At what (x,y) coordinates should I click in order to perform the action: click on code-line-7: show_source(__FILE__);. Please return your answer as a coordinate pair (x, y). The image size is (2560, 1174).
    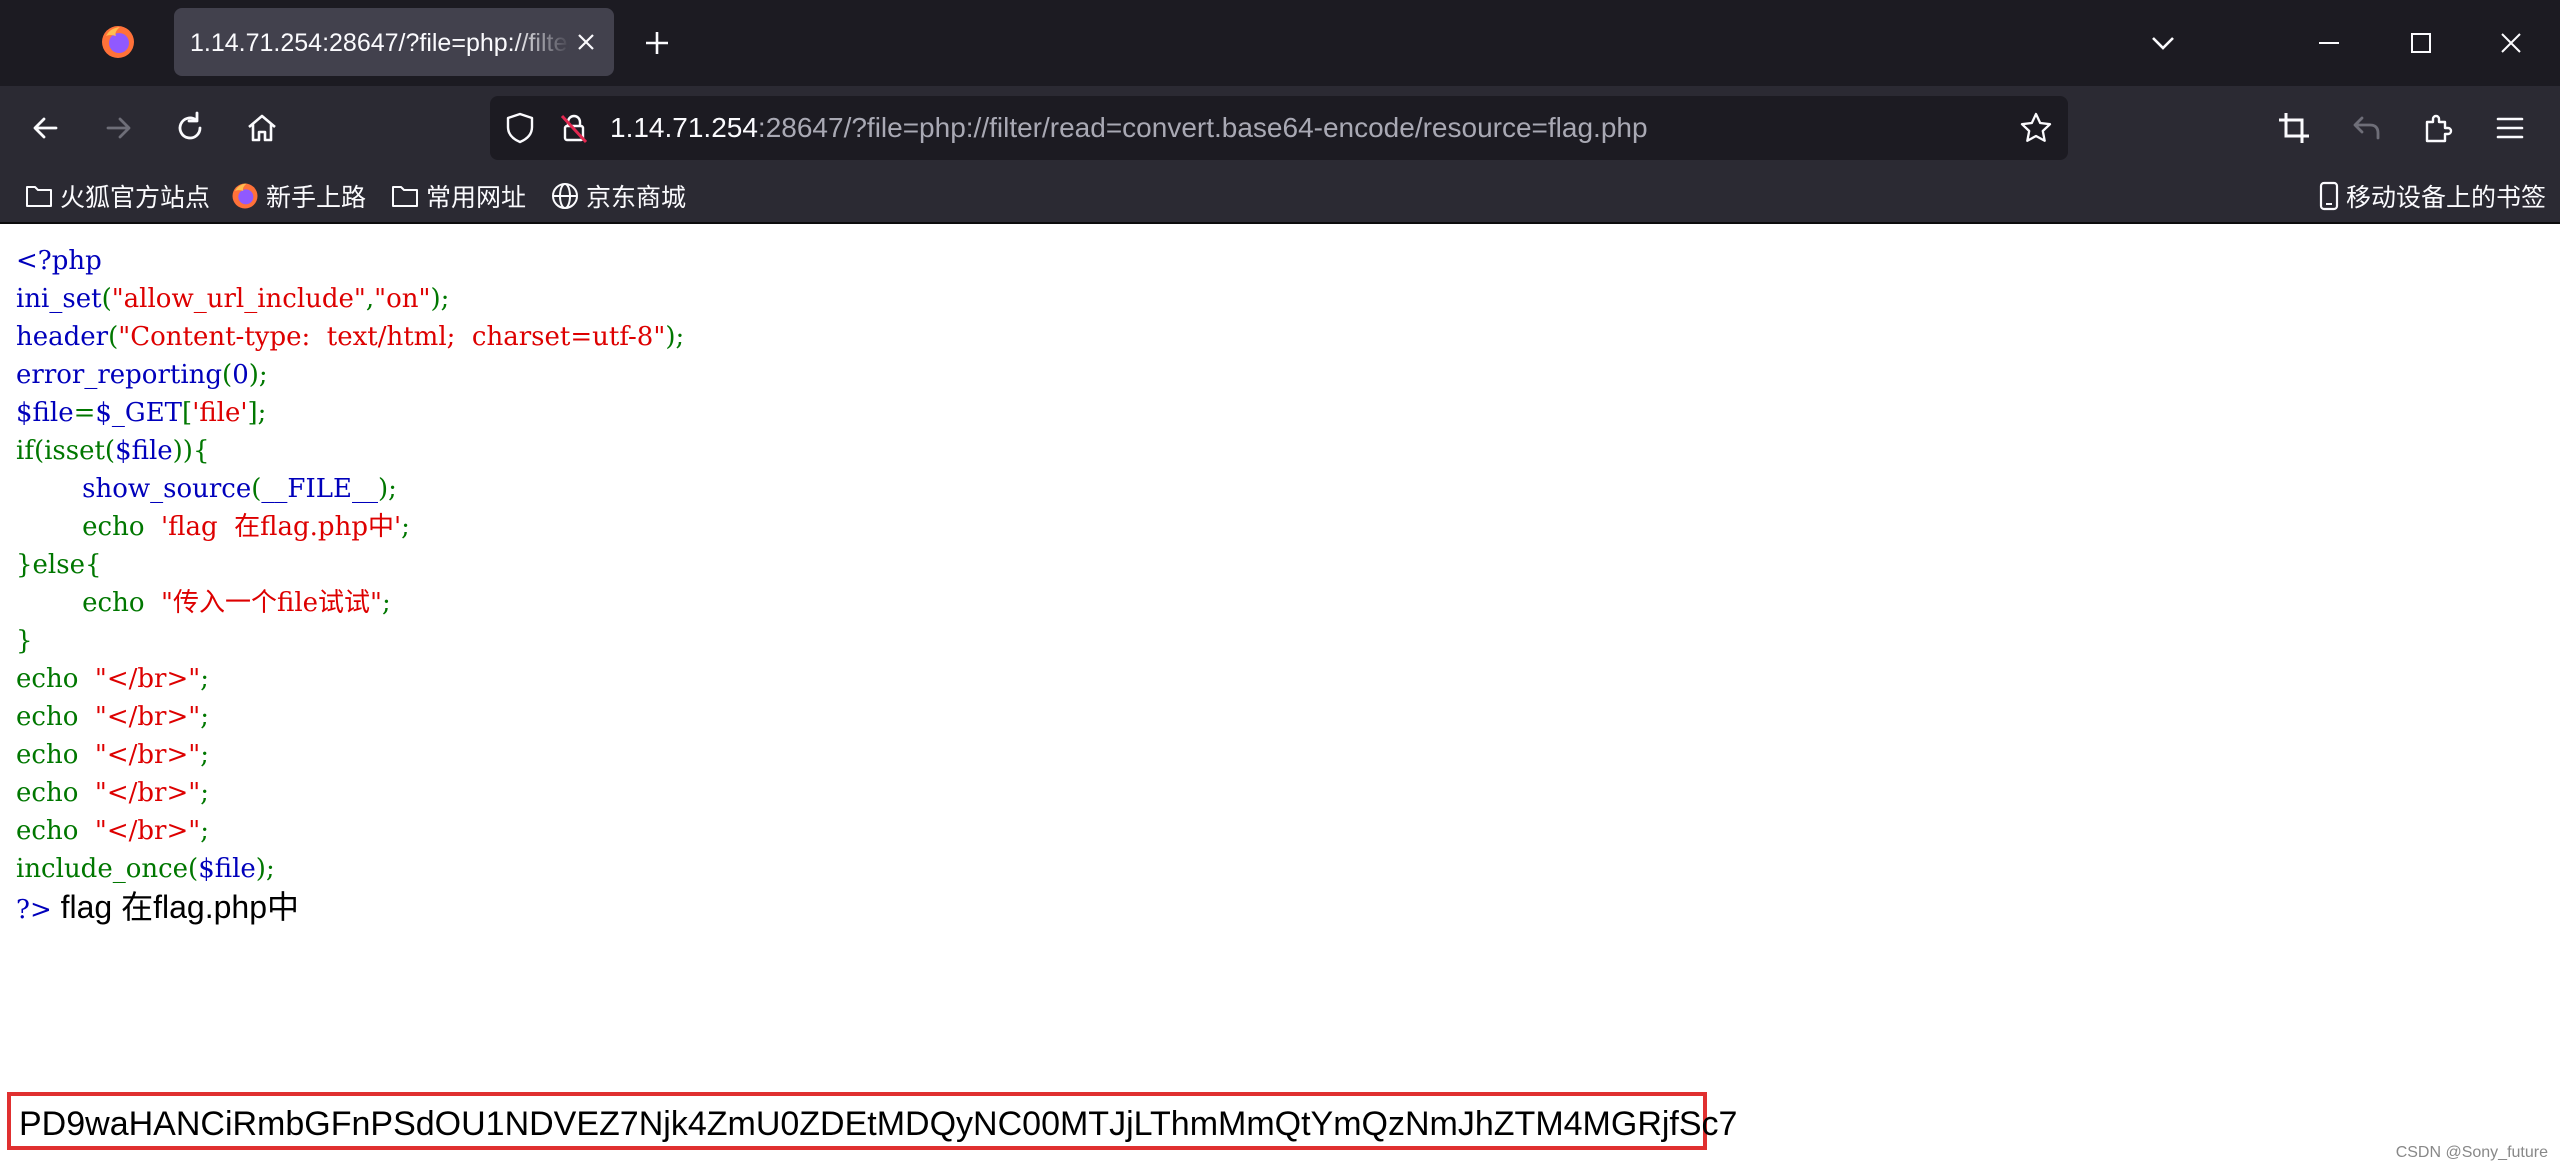
    Looking at the image, I should click on (239, 489).